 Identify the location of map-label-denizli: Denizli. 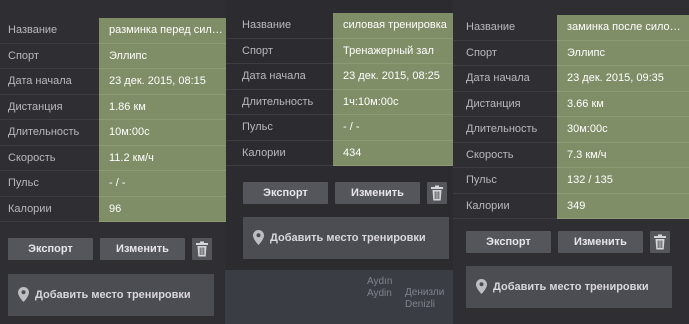
(420, 304).